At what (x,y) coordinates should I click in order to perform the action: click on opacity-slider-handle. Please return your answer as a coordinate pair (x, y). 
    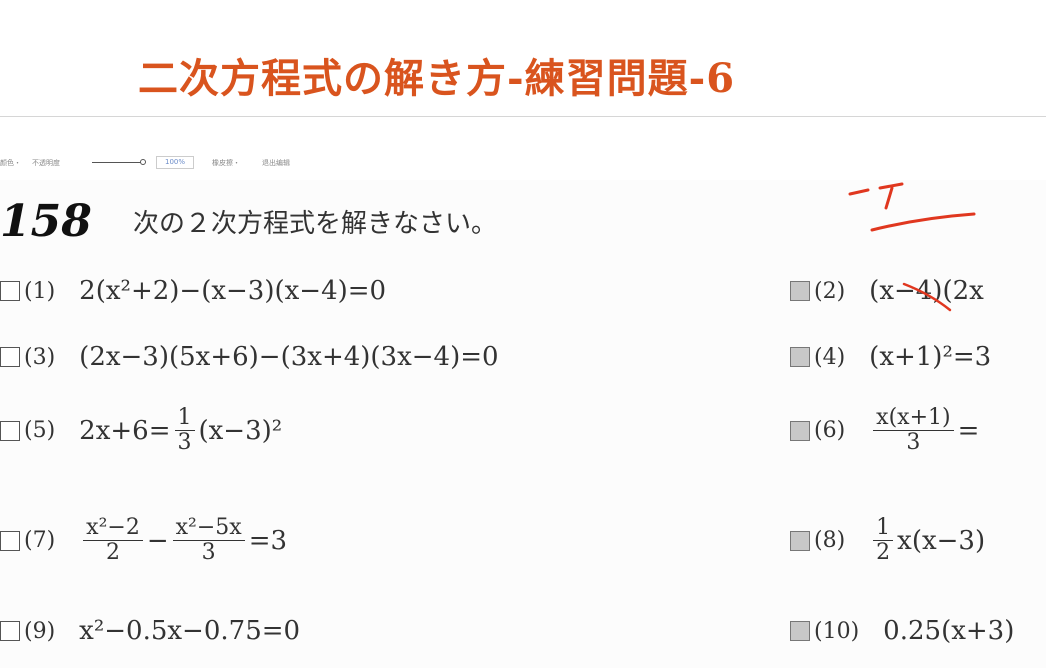
    Looking at the image, I should click on (143, 162).